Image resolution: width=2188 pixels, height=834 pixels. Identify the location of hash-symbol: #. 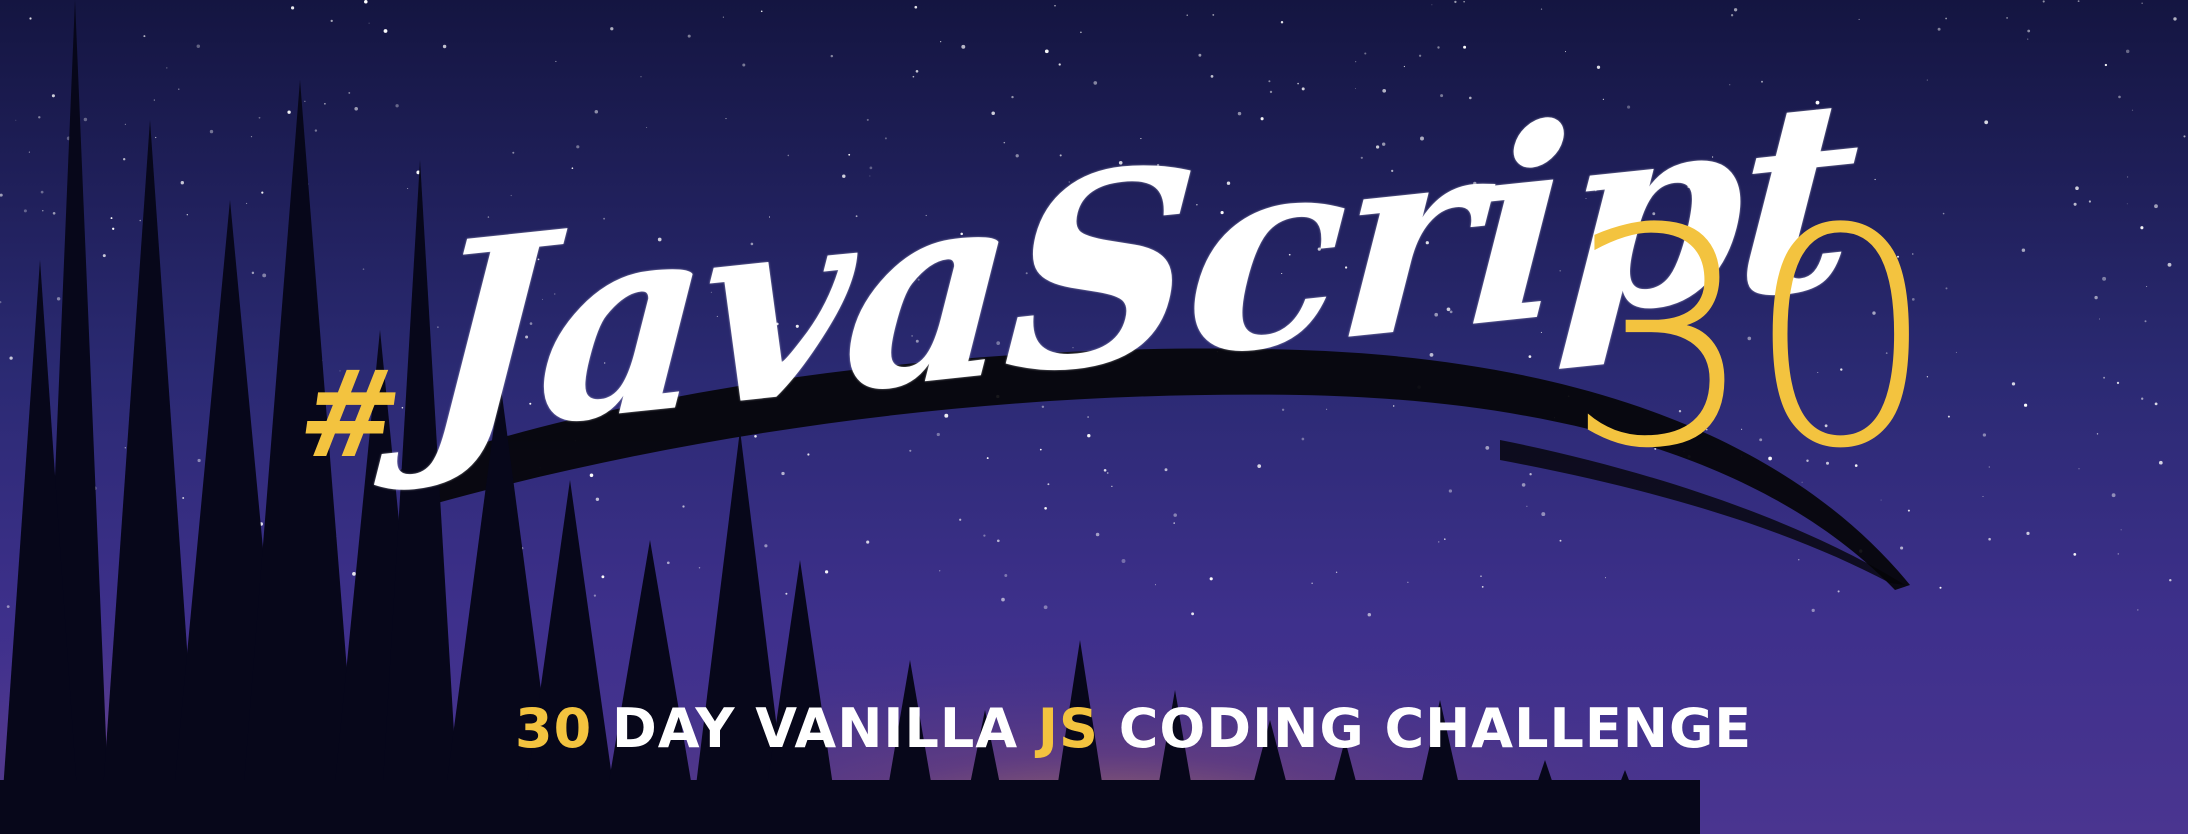
(350, 414).